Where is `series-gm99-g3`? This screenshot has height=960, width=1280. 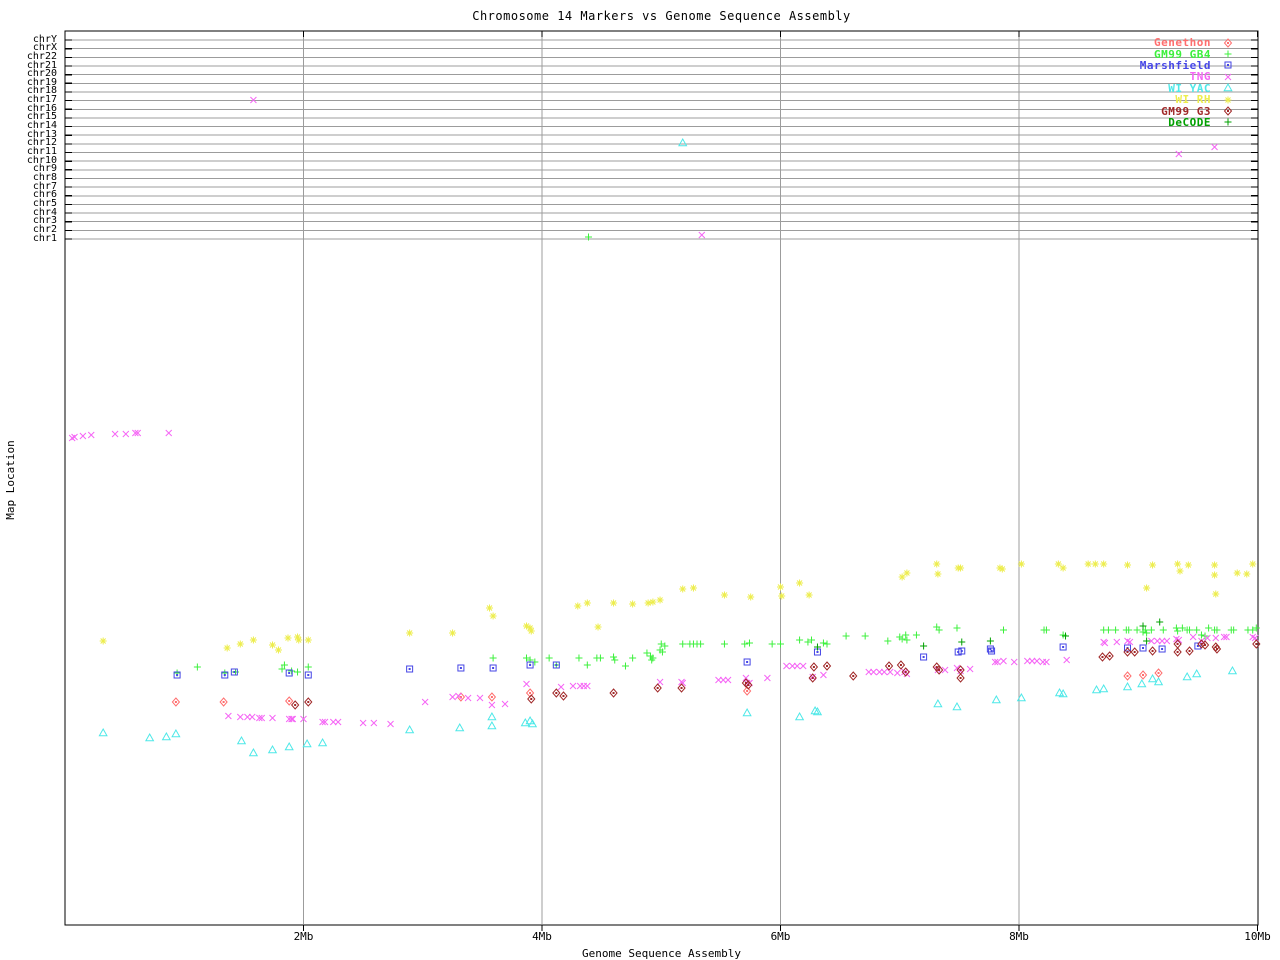 series-gm99-g3 is located at coordinates (775, 674).